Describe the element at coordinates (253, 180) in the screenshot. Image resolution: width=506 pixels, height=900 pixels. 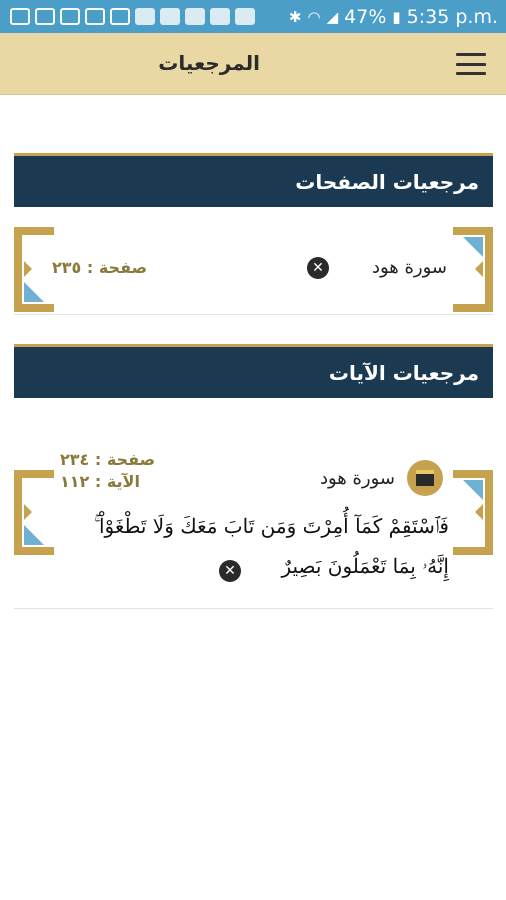
I see `page-bookmarks-header: مرجعيات الصفحات` at that location.